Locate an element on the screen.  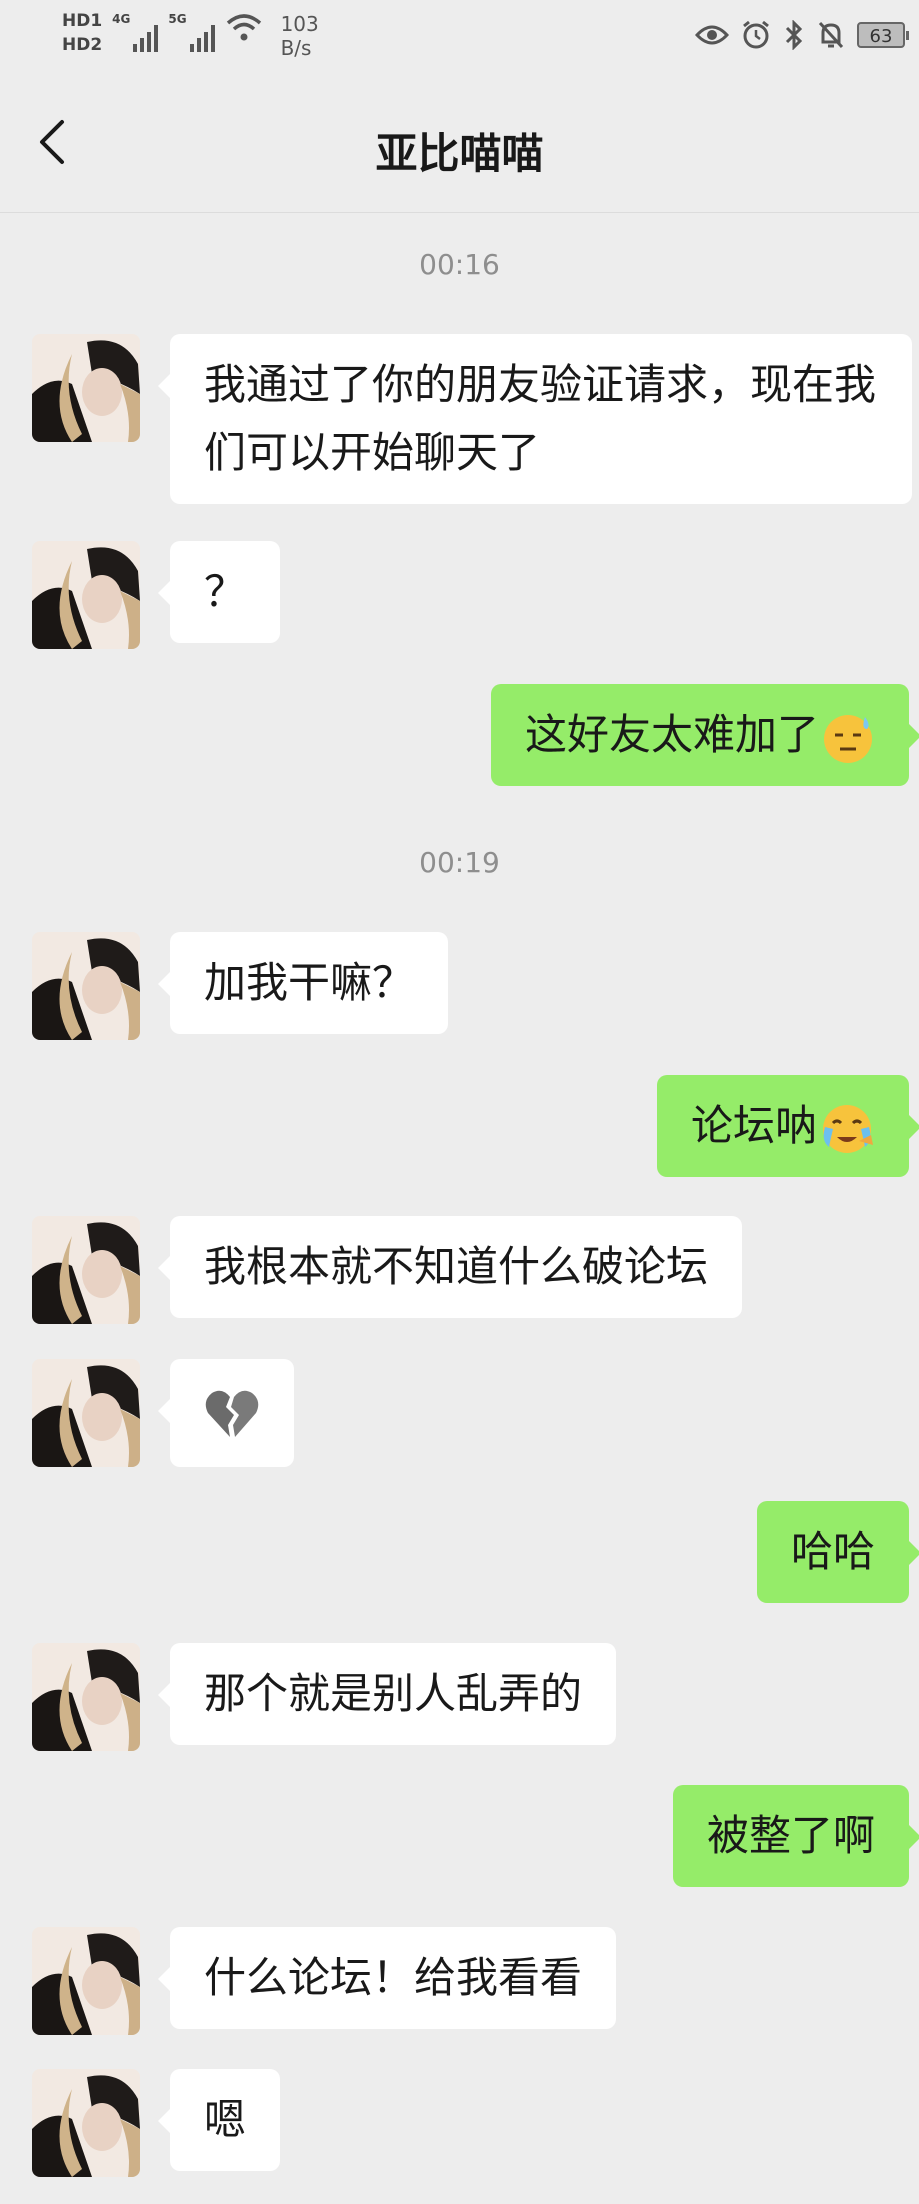
chat-header: 亚比喵喵 is located at coordinates (459, 142).